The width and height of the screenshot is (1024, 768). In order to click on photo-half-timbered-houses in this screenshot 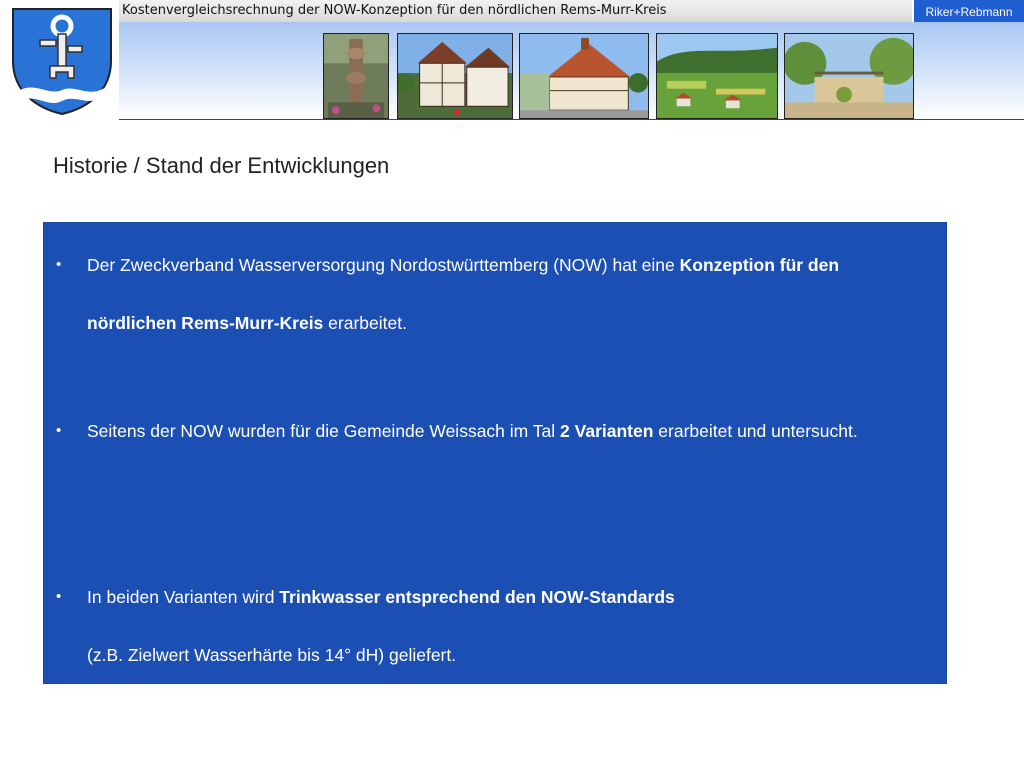, I will do `click(455, 76)`.